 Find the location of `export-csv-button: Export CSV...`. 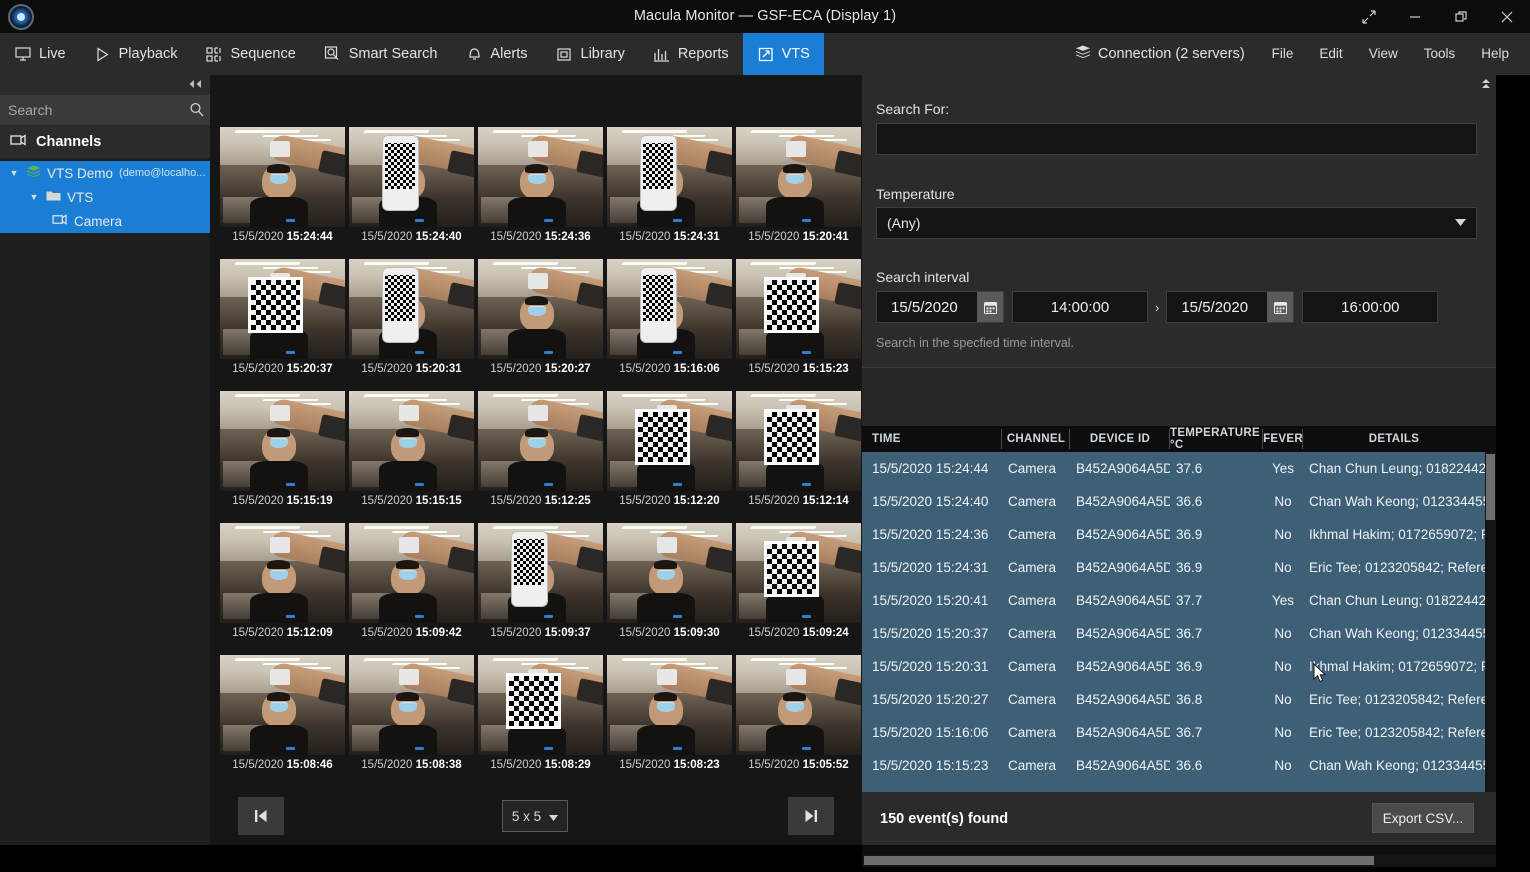

export-csv-button: Export CSV... is located at coordinates (1423, 818).